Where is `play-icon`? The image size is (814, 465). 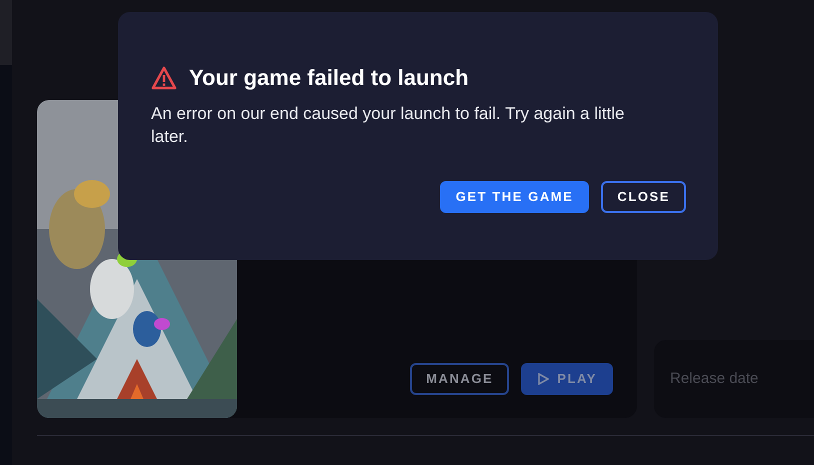
play-icon is located at coordinates (543, 379).